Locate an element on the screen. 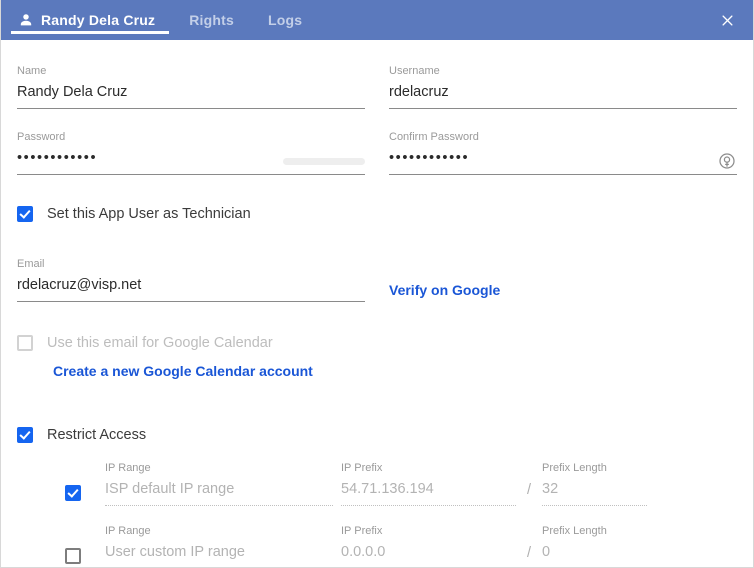 This screenshot has height=568, width=754. tab-user-profile: Randy Dela Cruz is located at coordinates (86, 20).